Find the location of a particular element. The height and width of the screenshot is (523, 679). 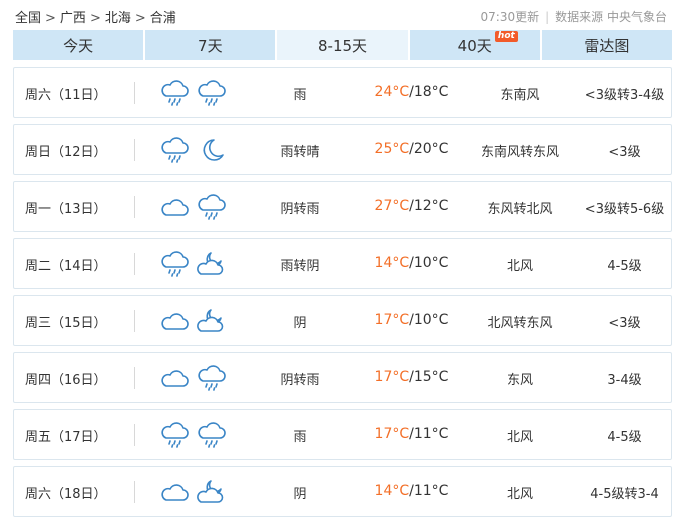

forecast-date: 周二（14日） is located at coordinates (66, 266).